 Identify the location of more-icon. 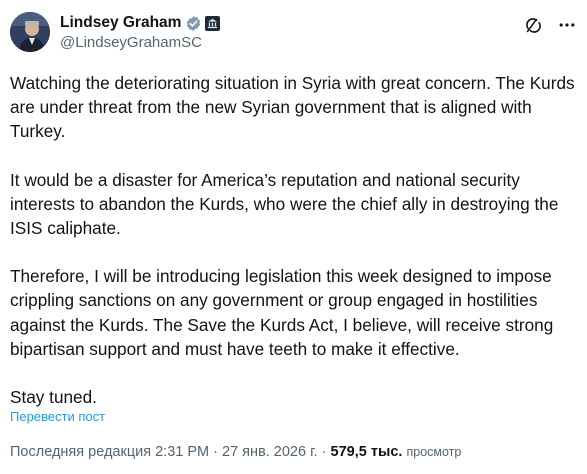
(567, 25).